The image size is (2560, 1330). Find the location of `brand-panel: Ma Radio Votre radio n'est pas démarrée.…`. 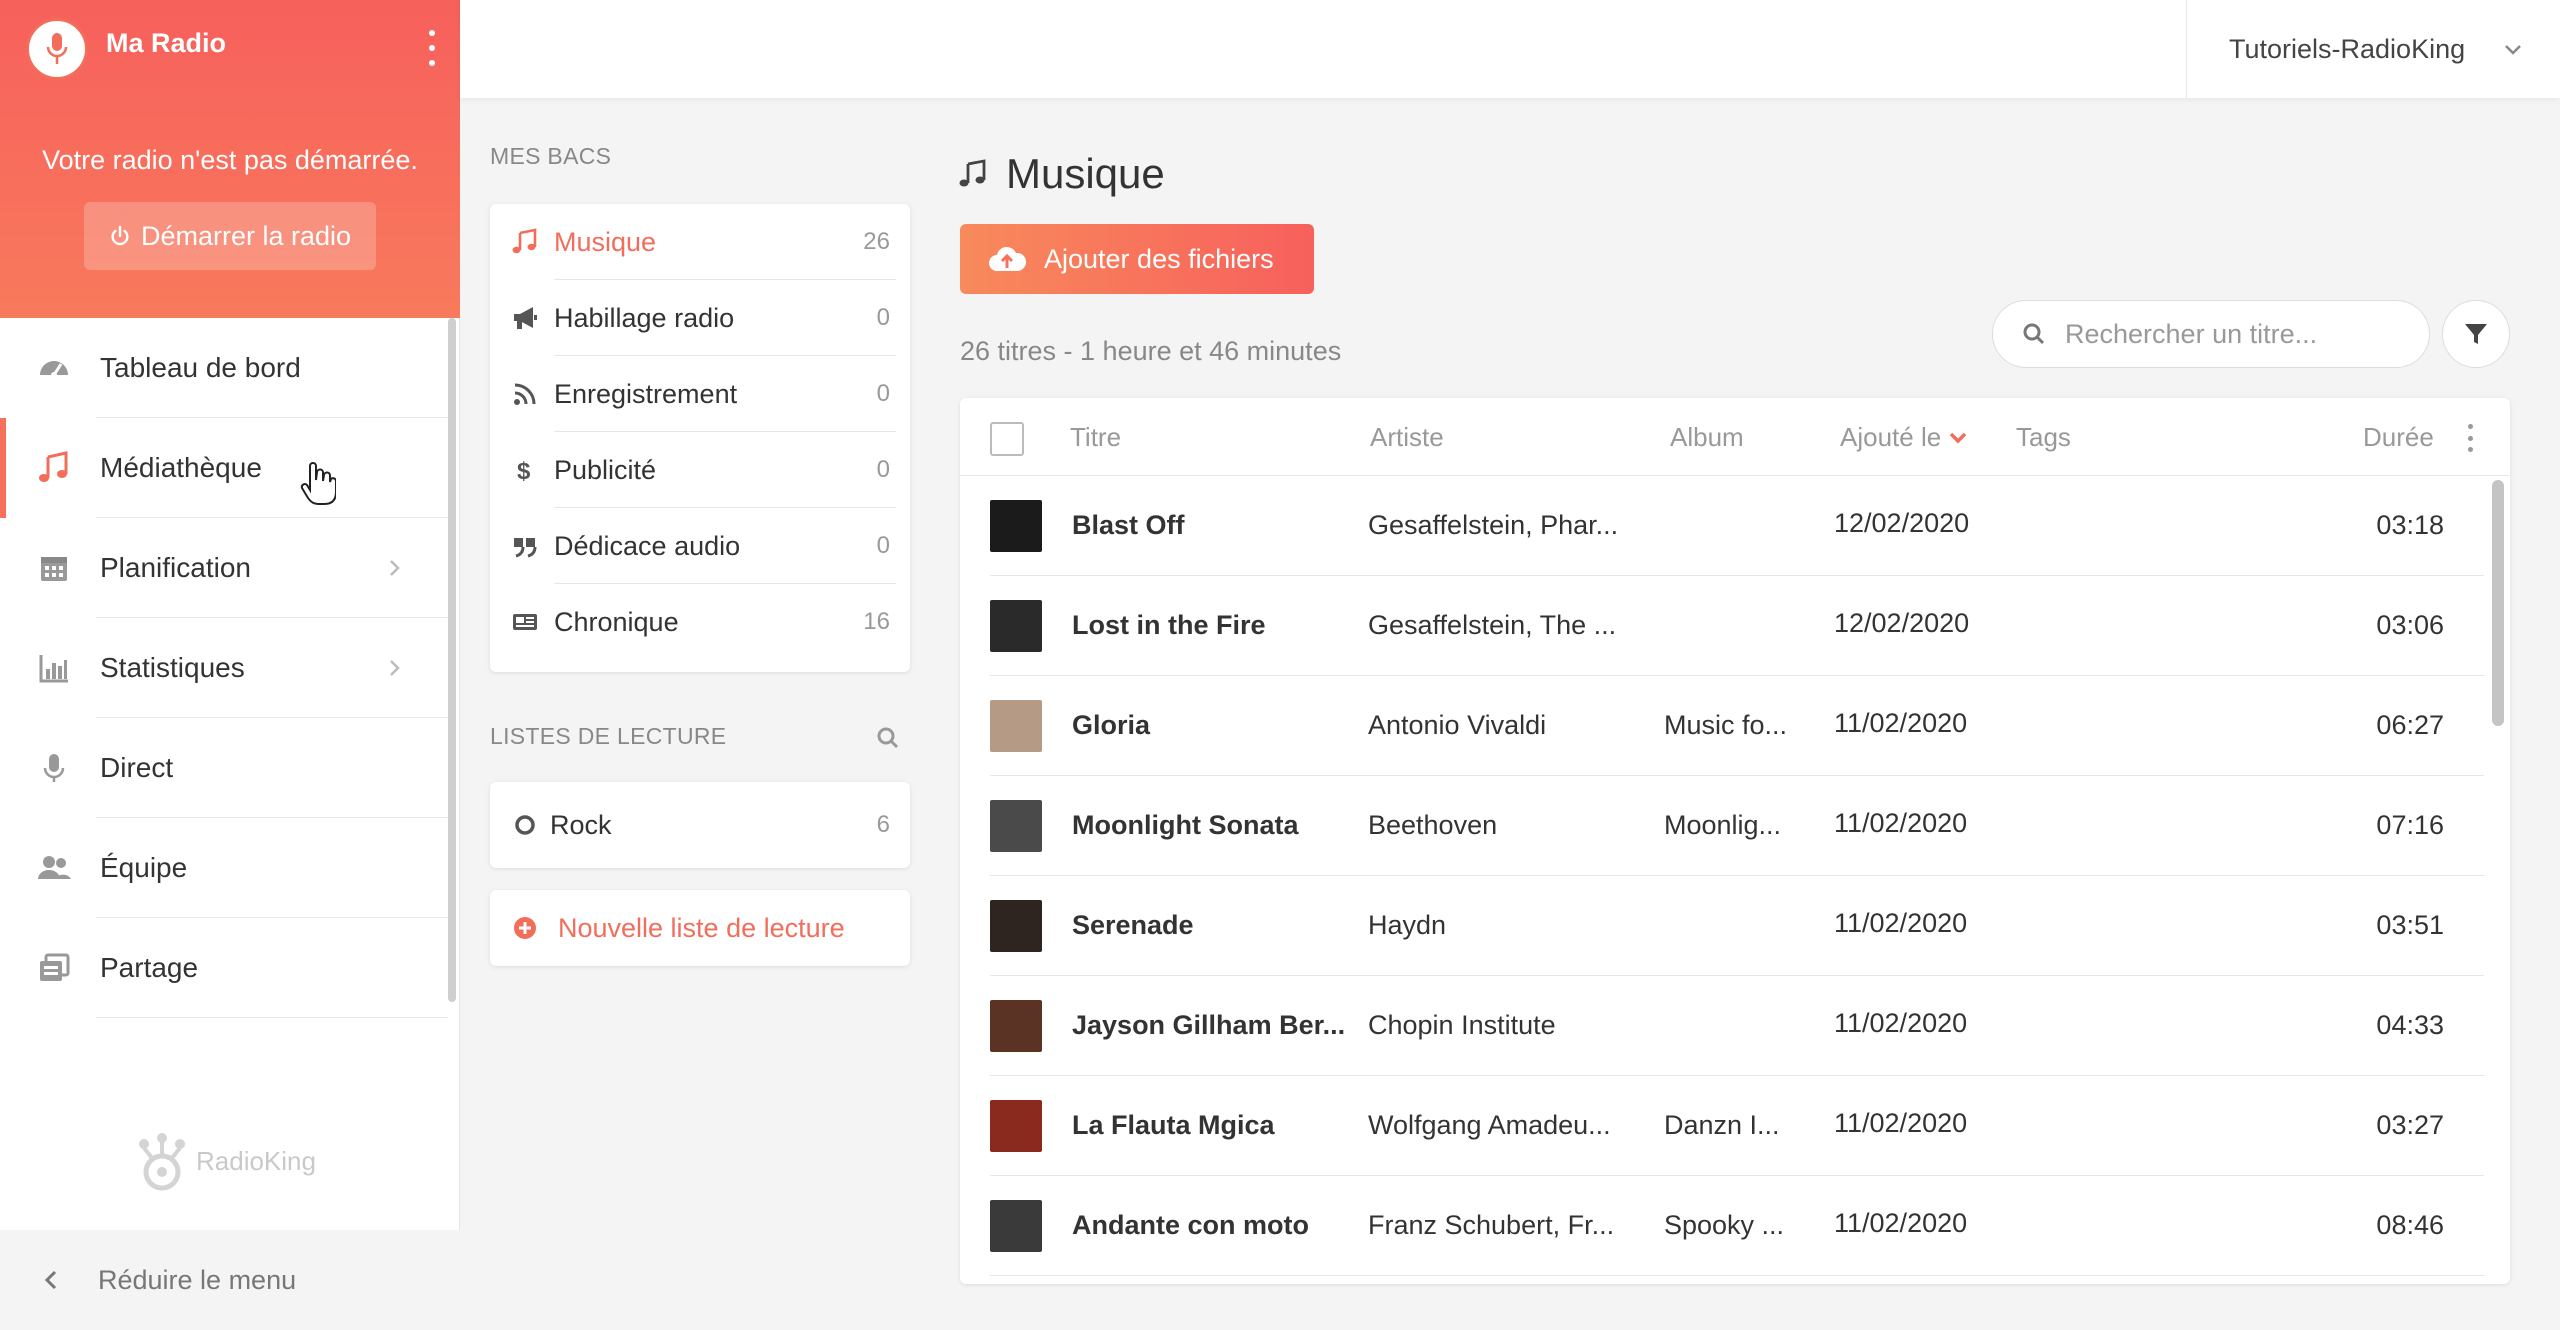

brand-panel: Ma Radio Votre radio n'est pas démarrée.… is located at coordinates (230, 159).